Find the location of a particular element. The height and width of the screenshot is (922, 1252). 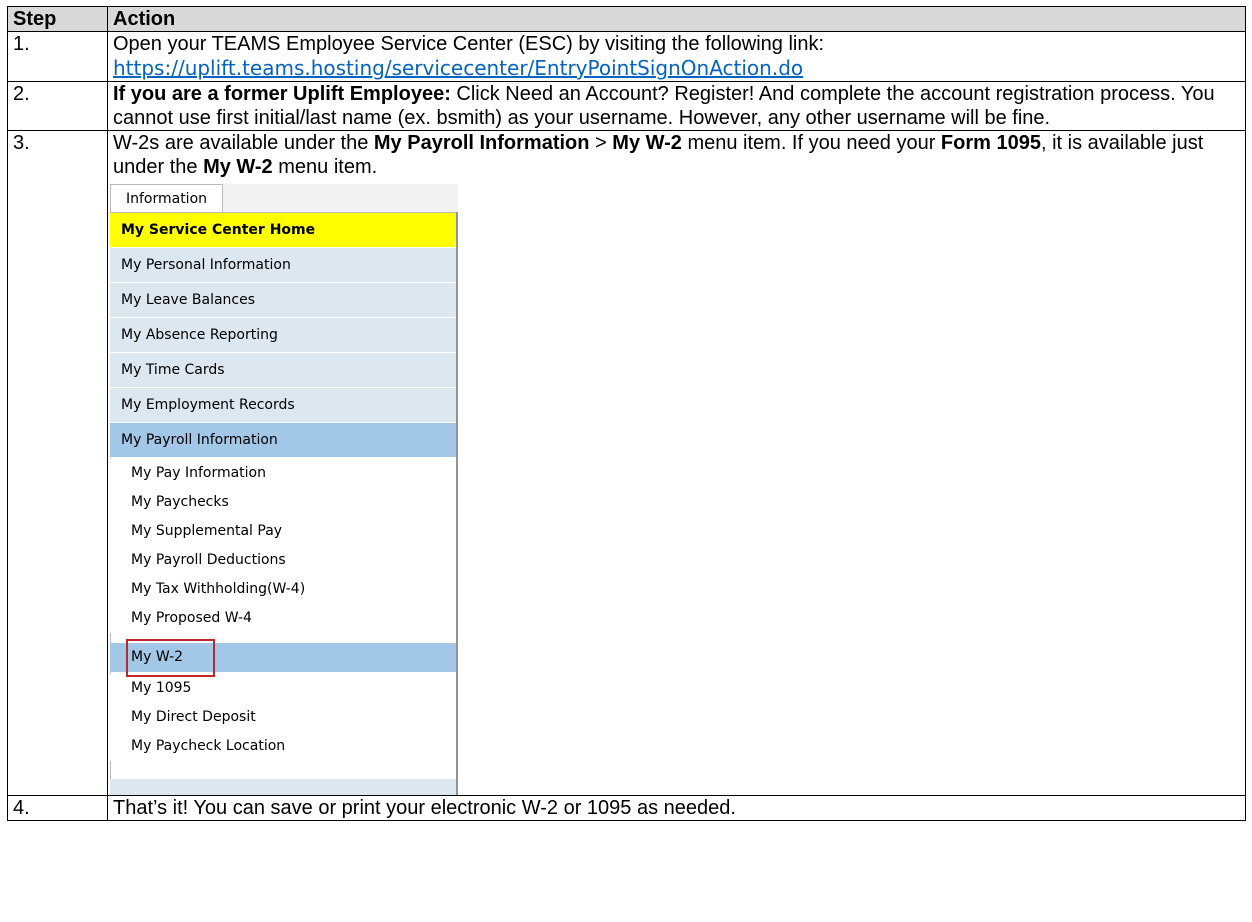

step-number: 2. is located at coordinates (57, 106).